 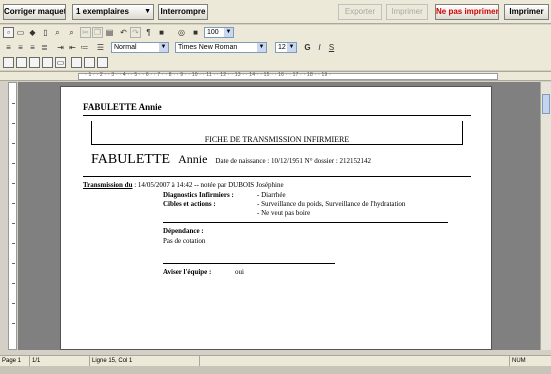 I want to click on diagnostics-value: - Diarrhée, so click(x=271, y=195).